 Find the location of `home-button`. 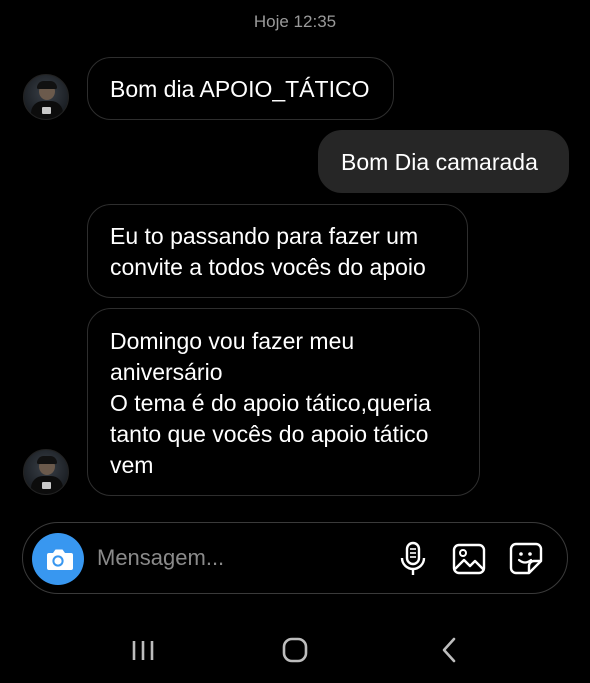

home-button is located at coordinates (295, 650).